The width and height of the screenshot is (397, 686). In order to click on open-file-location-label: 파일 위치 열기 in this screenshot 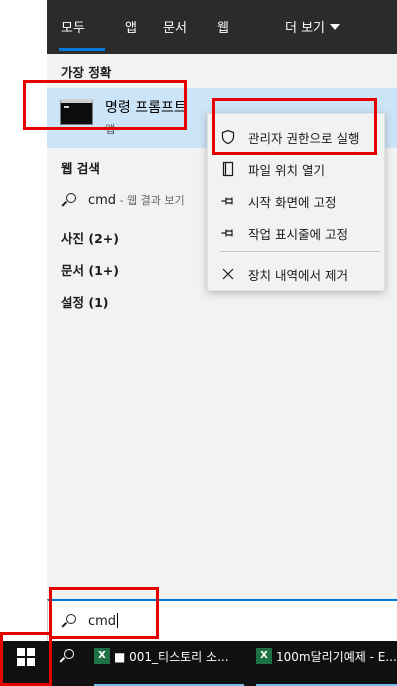, I will do `click(286, 170)`.